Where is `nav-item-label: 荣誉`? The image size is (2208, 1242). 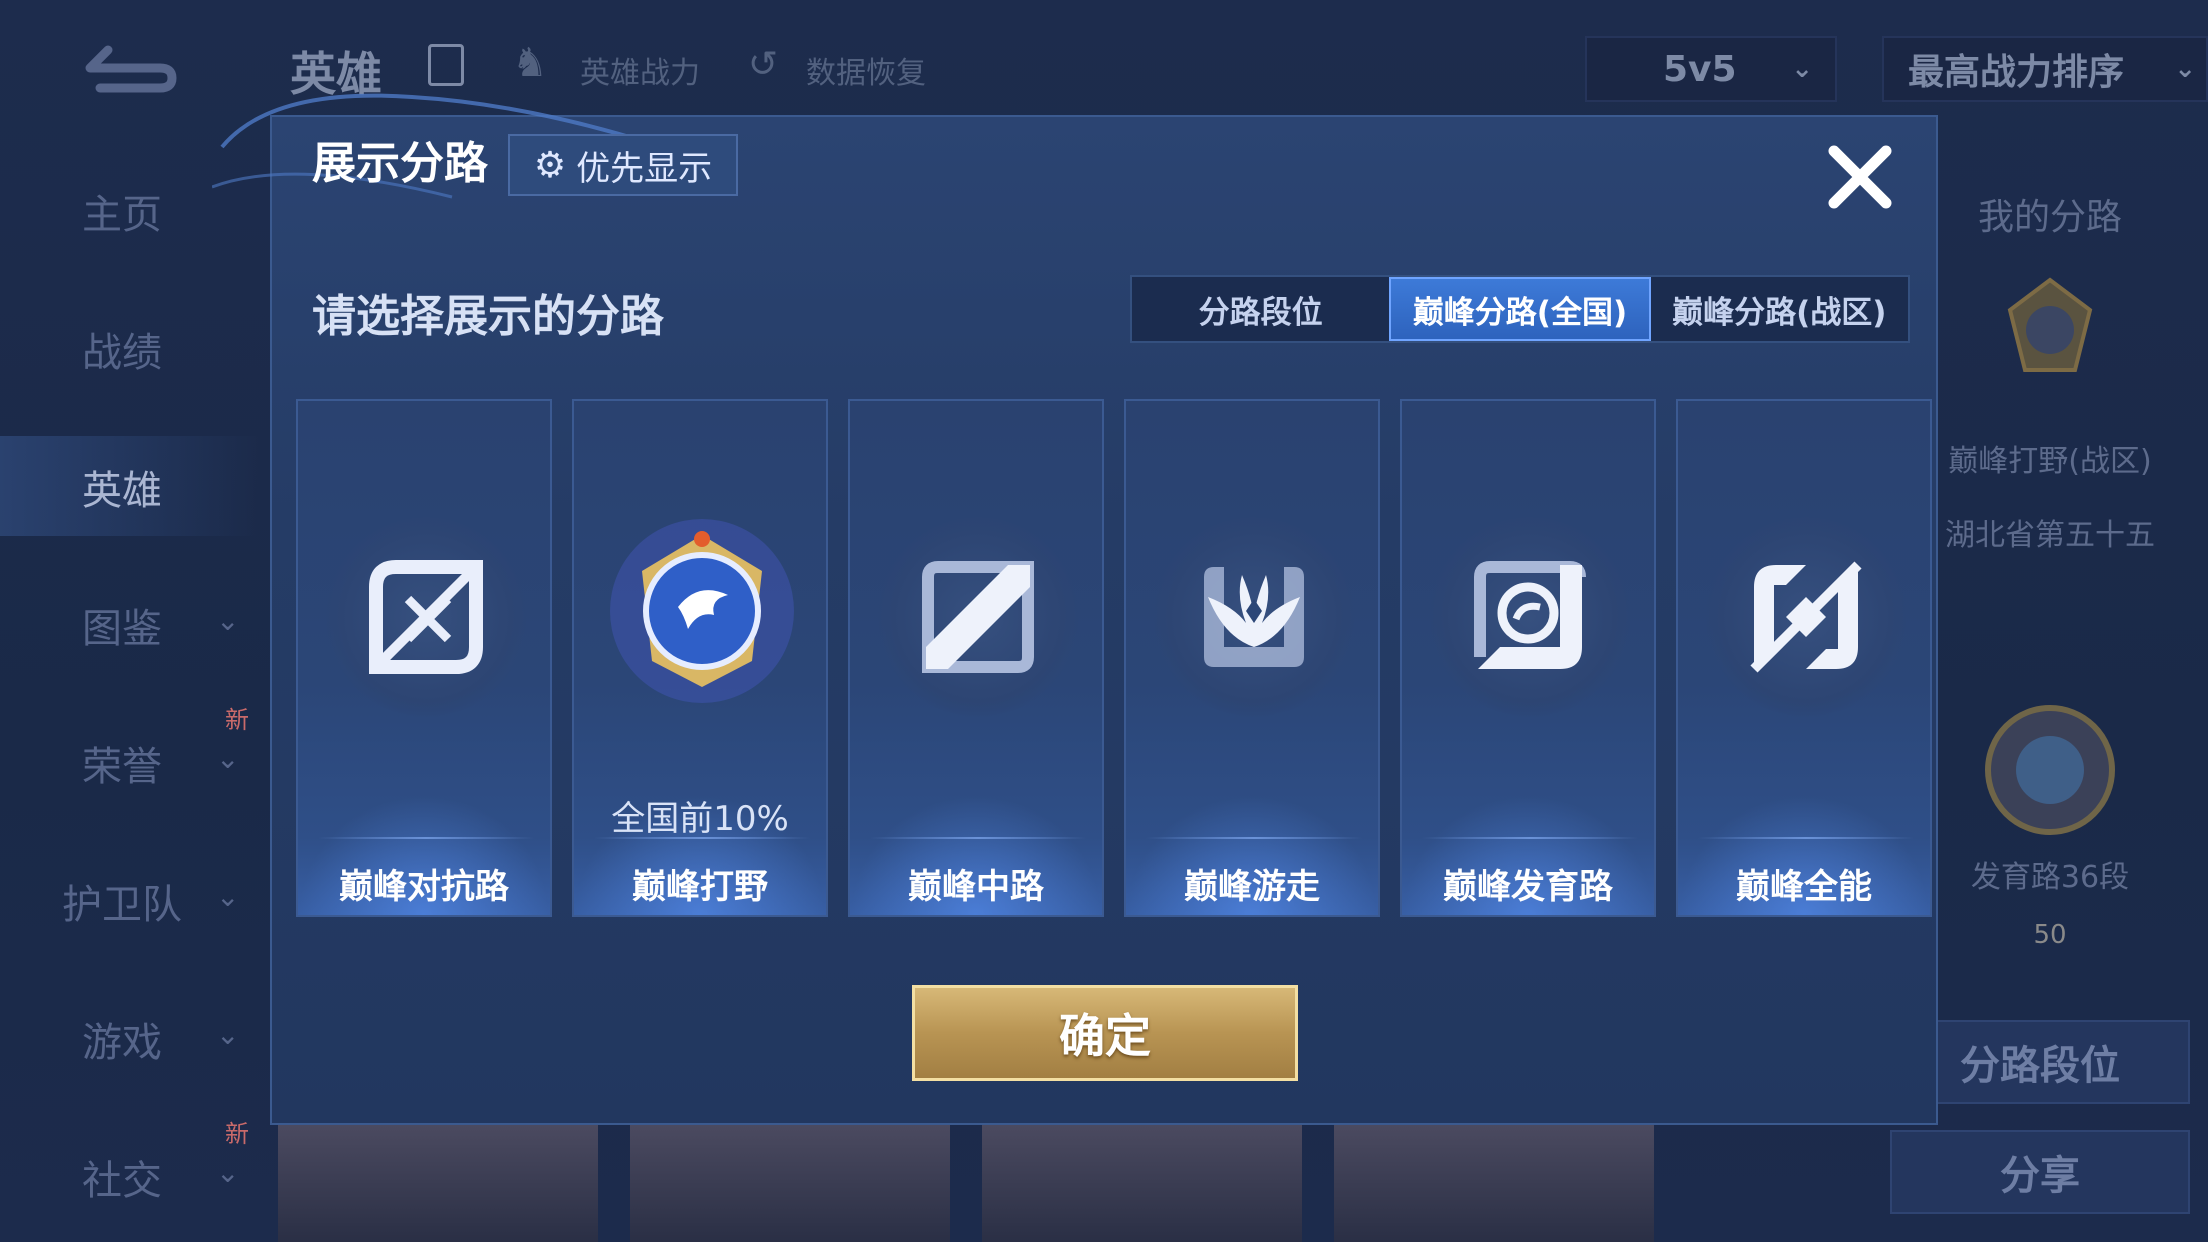 nav-item-label: 荣誉 is located at coordinates (122, 767).